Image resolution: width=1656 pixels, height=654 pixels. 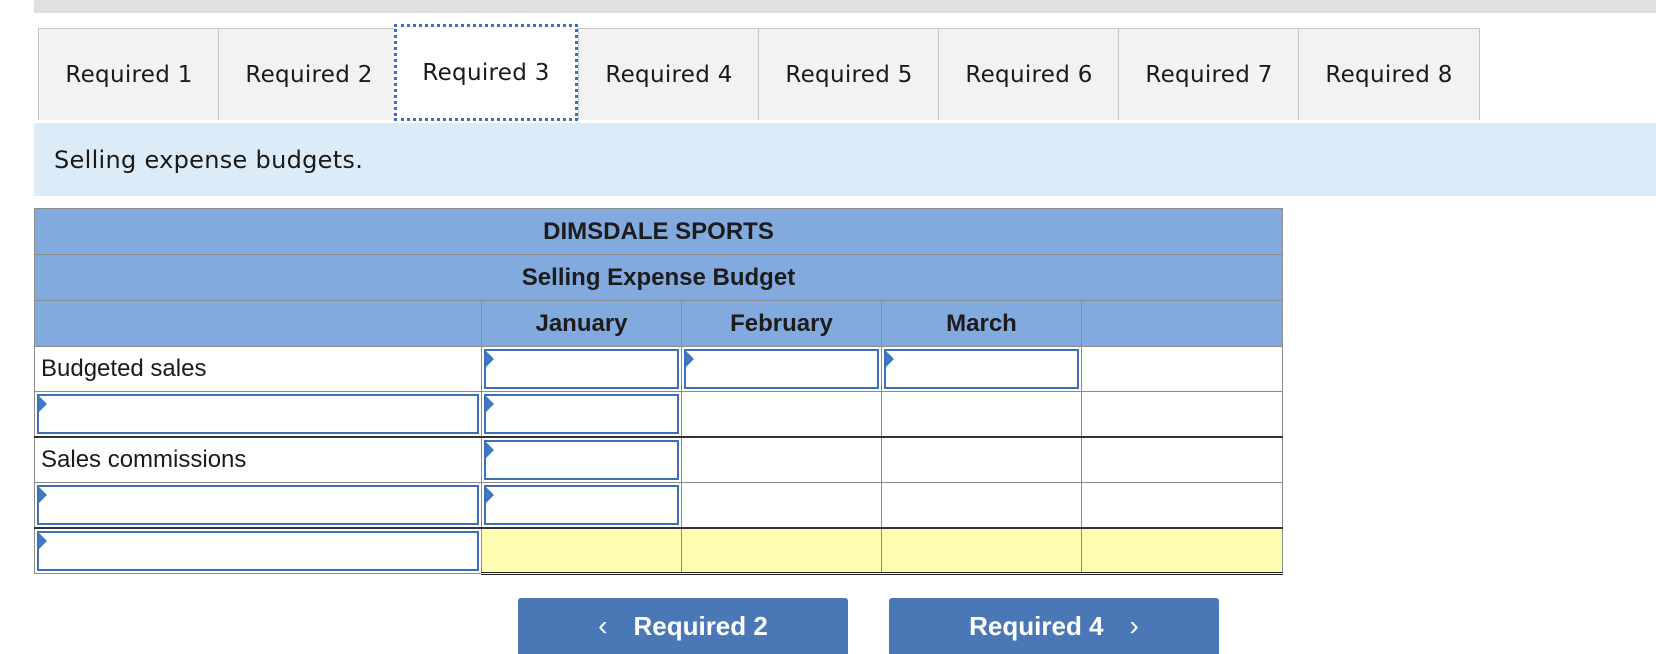 I want to click on tab-required-7: Required 7, so click(x=1209, y=74).